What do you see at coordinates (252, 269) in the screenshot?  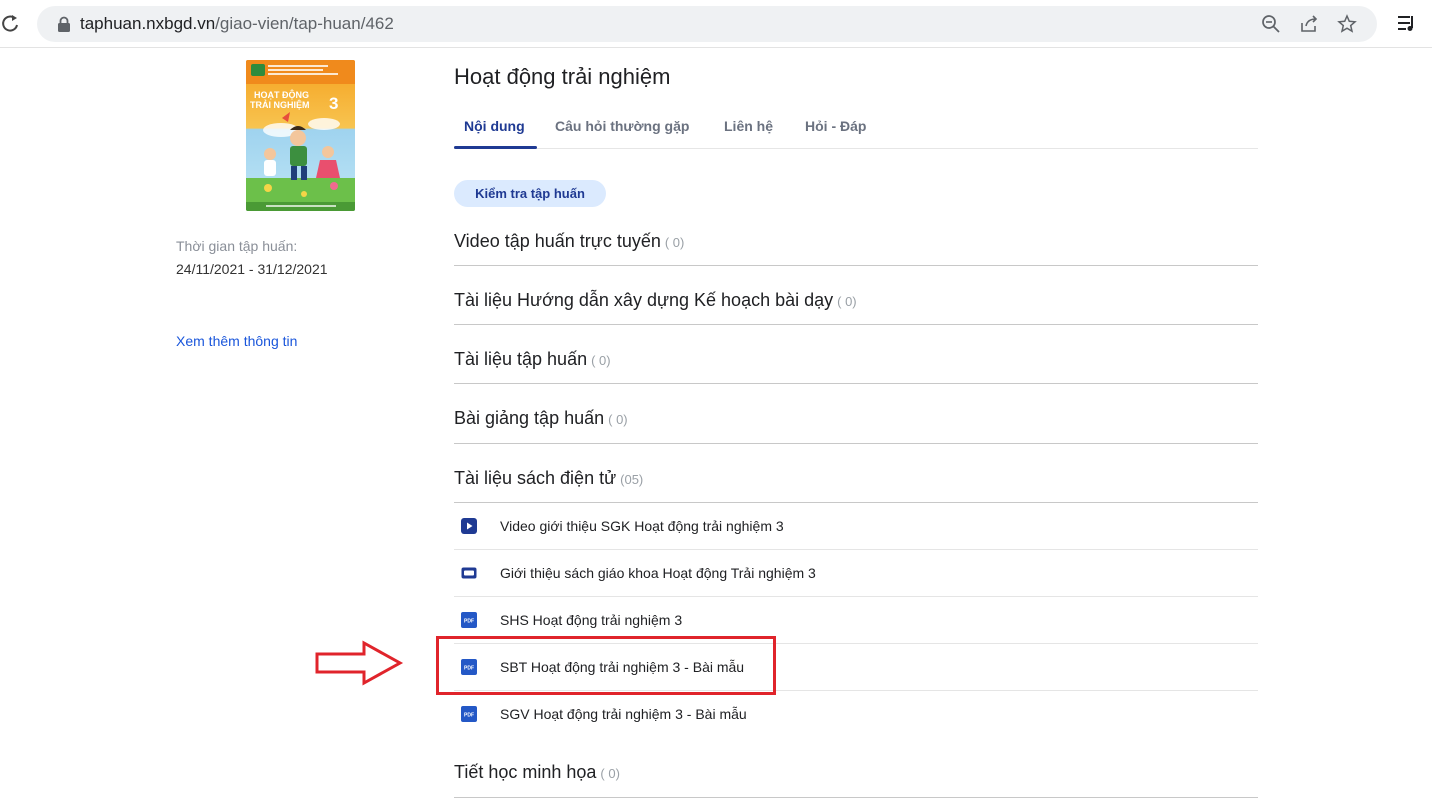 I see `training-time-value: 24/11/2021 - 31/12/2021` at bounding box center [252, 269].